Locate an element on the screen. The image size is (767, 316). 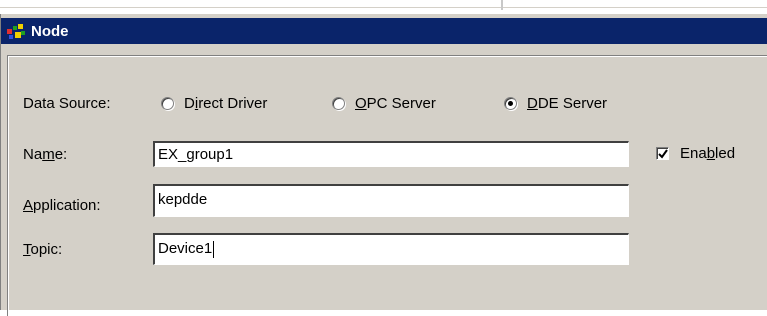
top-divider is located at coordinates (383, 7).